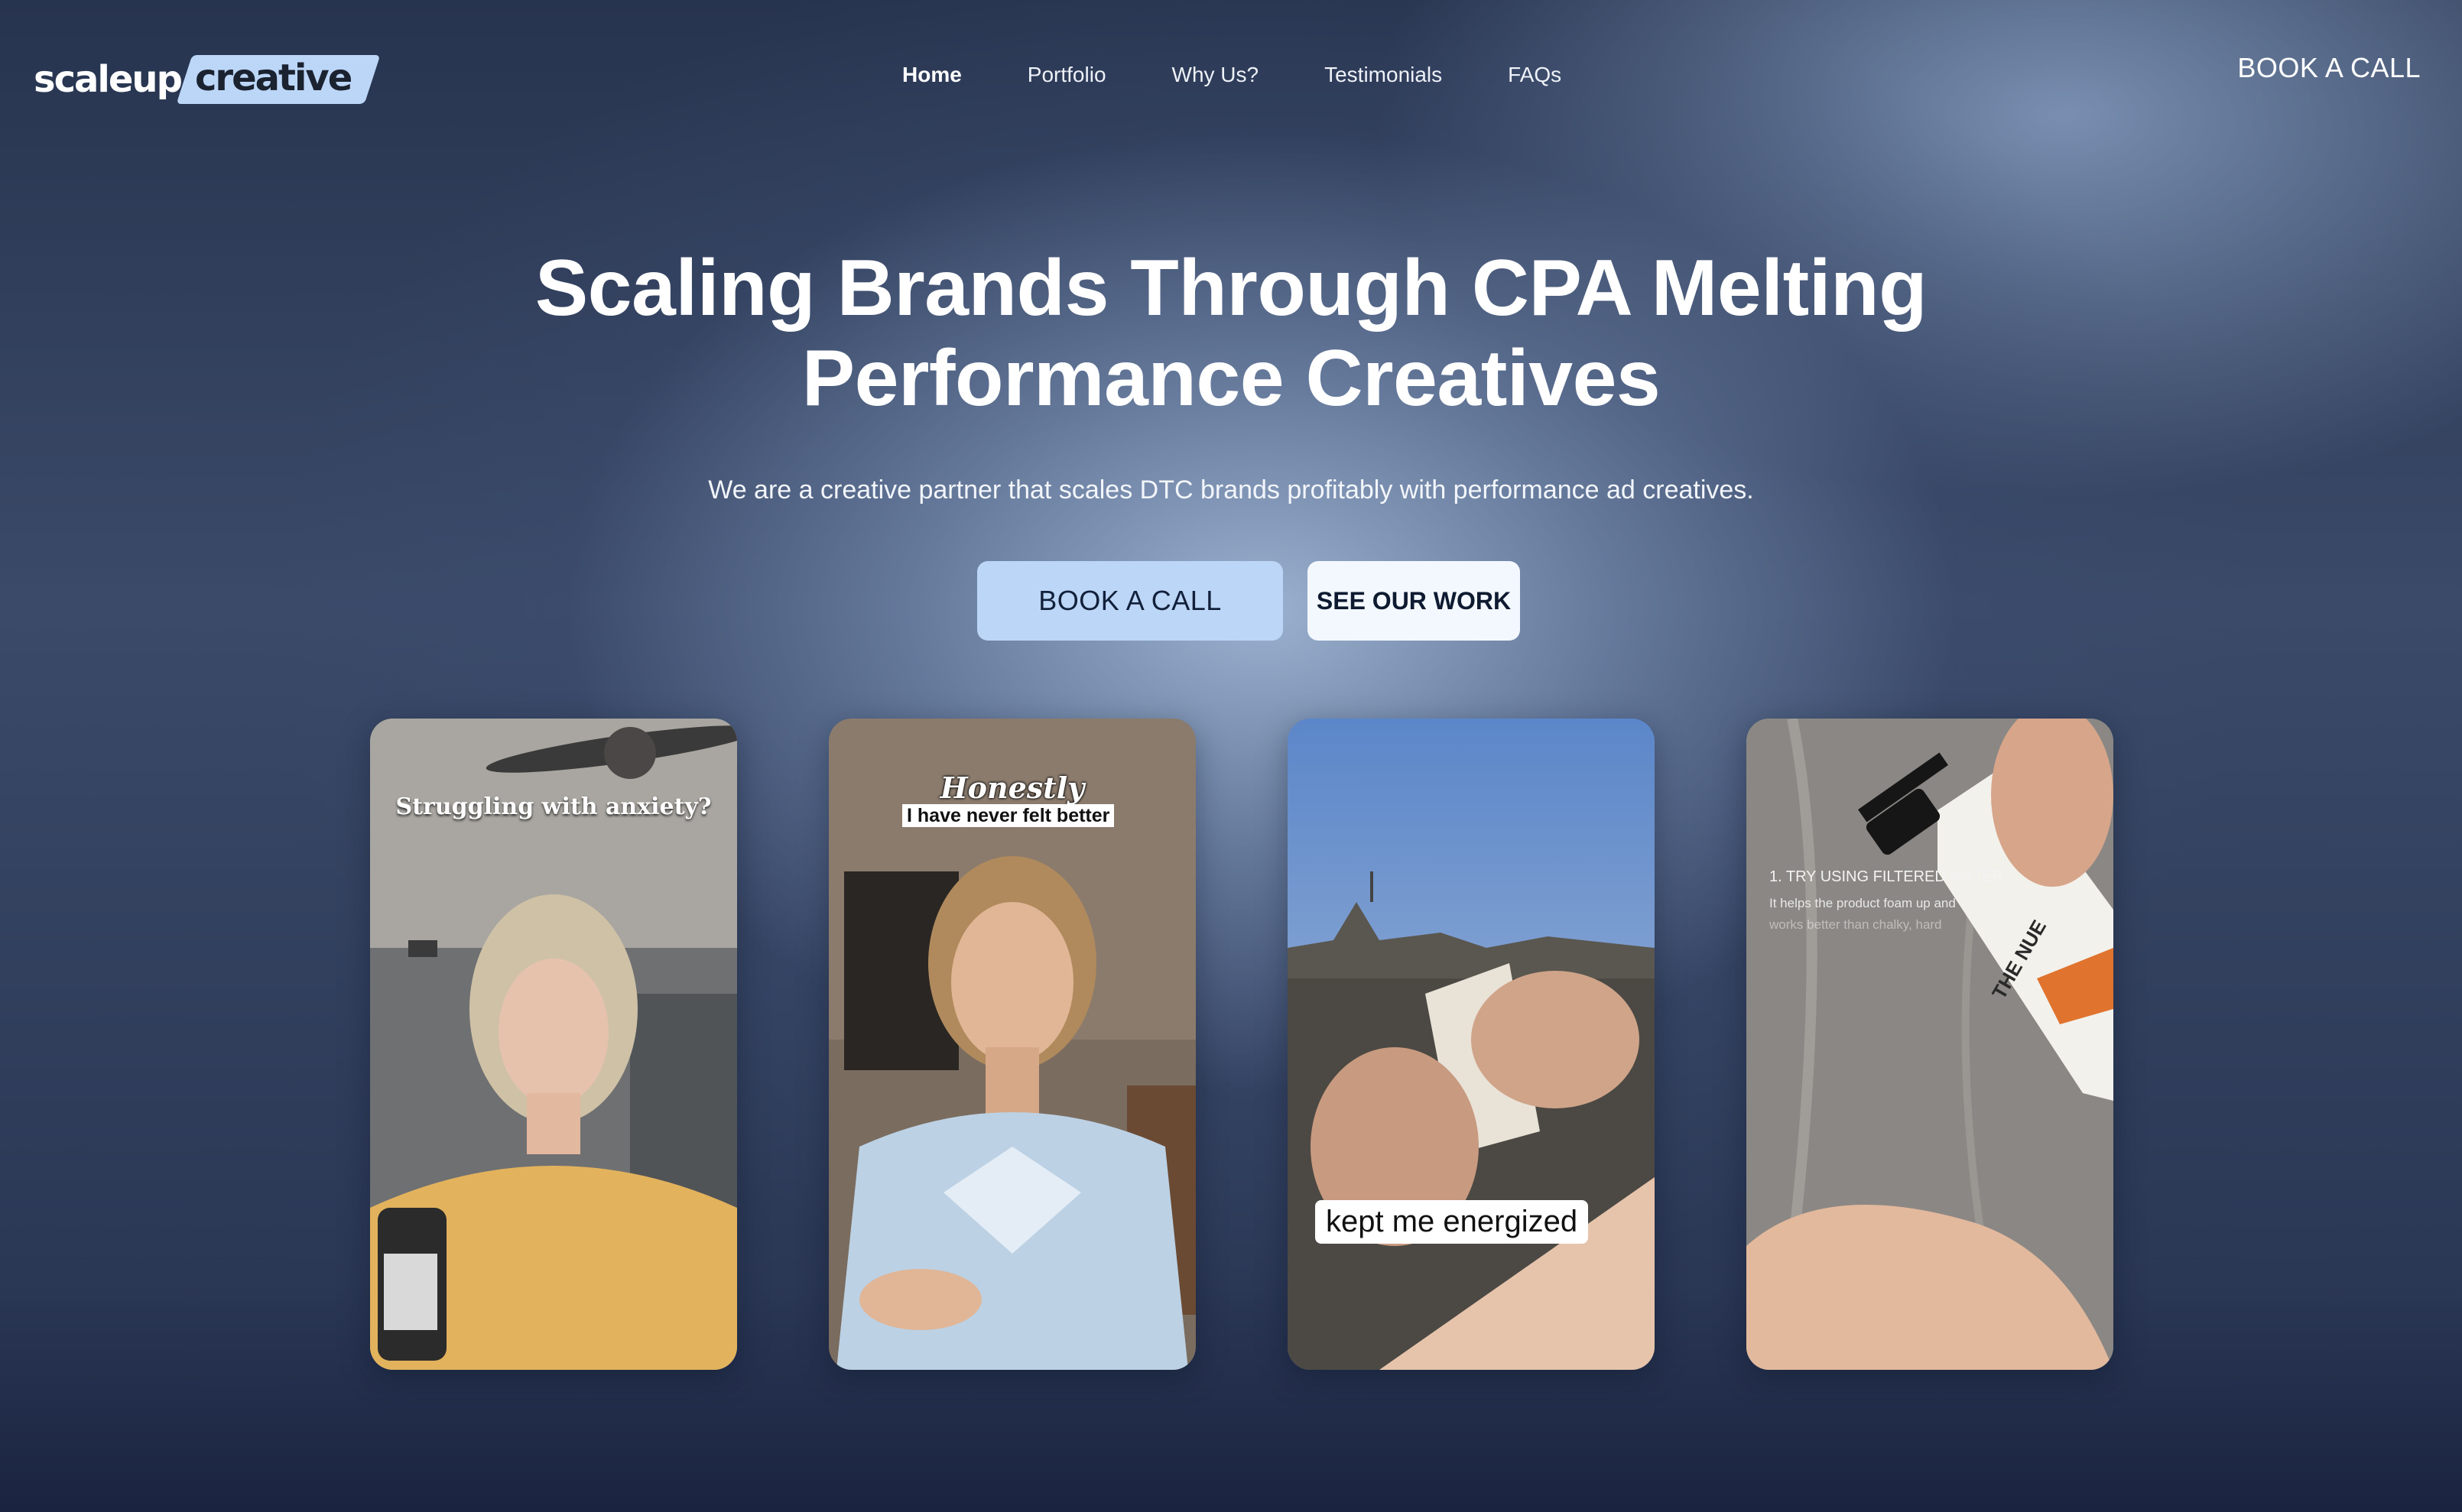 Image resolution: width=2462 pixels, height=1512 pixels. Describe the element at coordinates (1534, 75) in the screenshot. I see `nav-faqs: FAQs` at that location.